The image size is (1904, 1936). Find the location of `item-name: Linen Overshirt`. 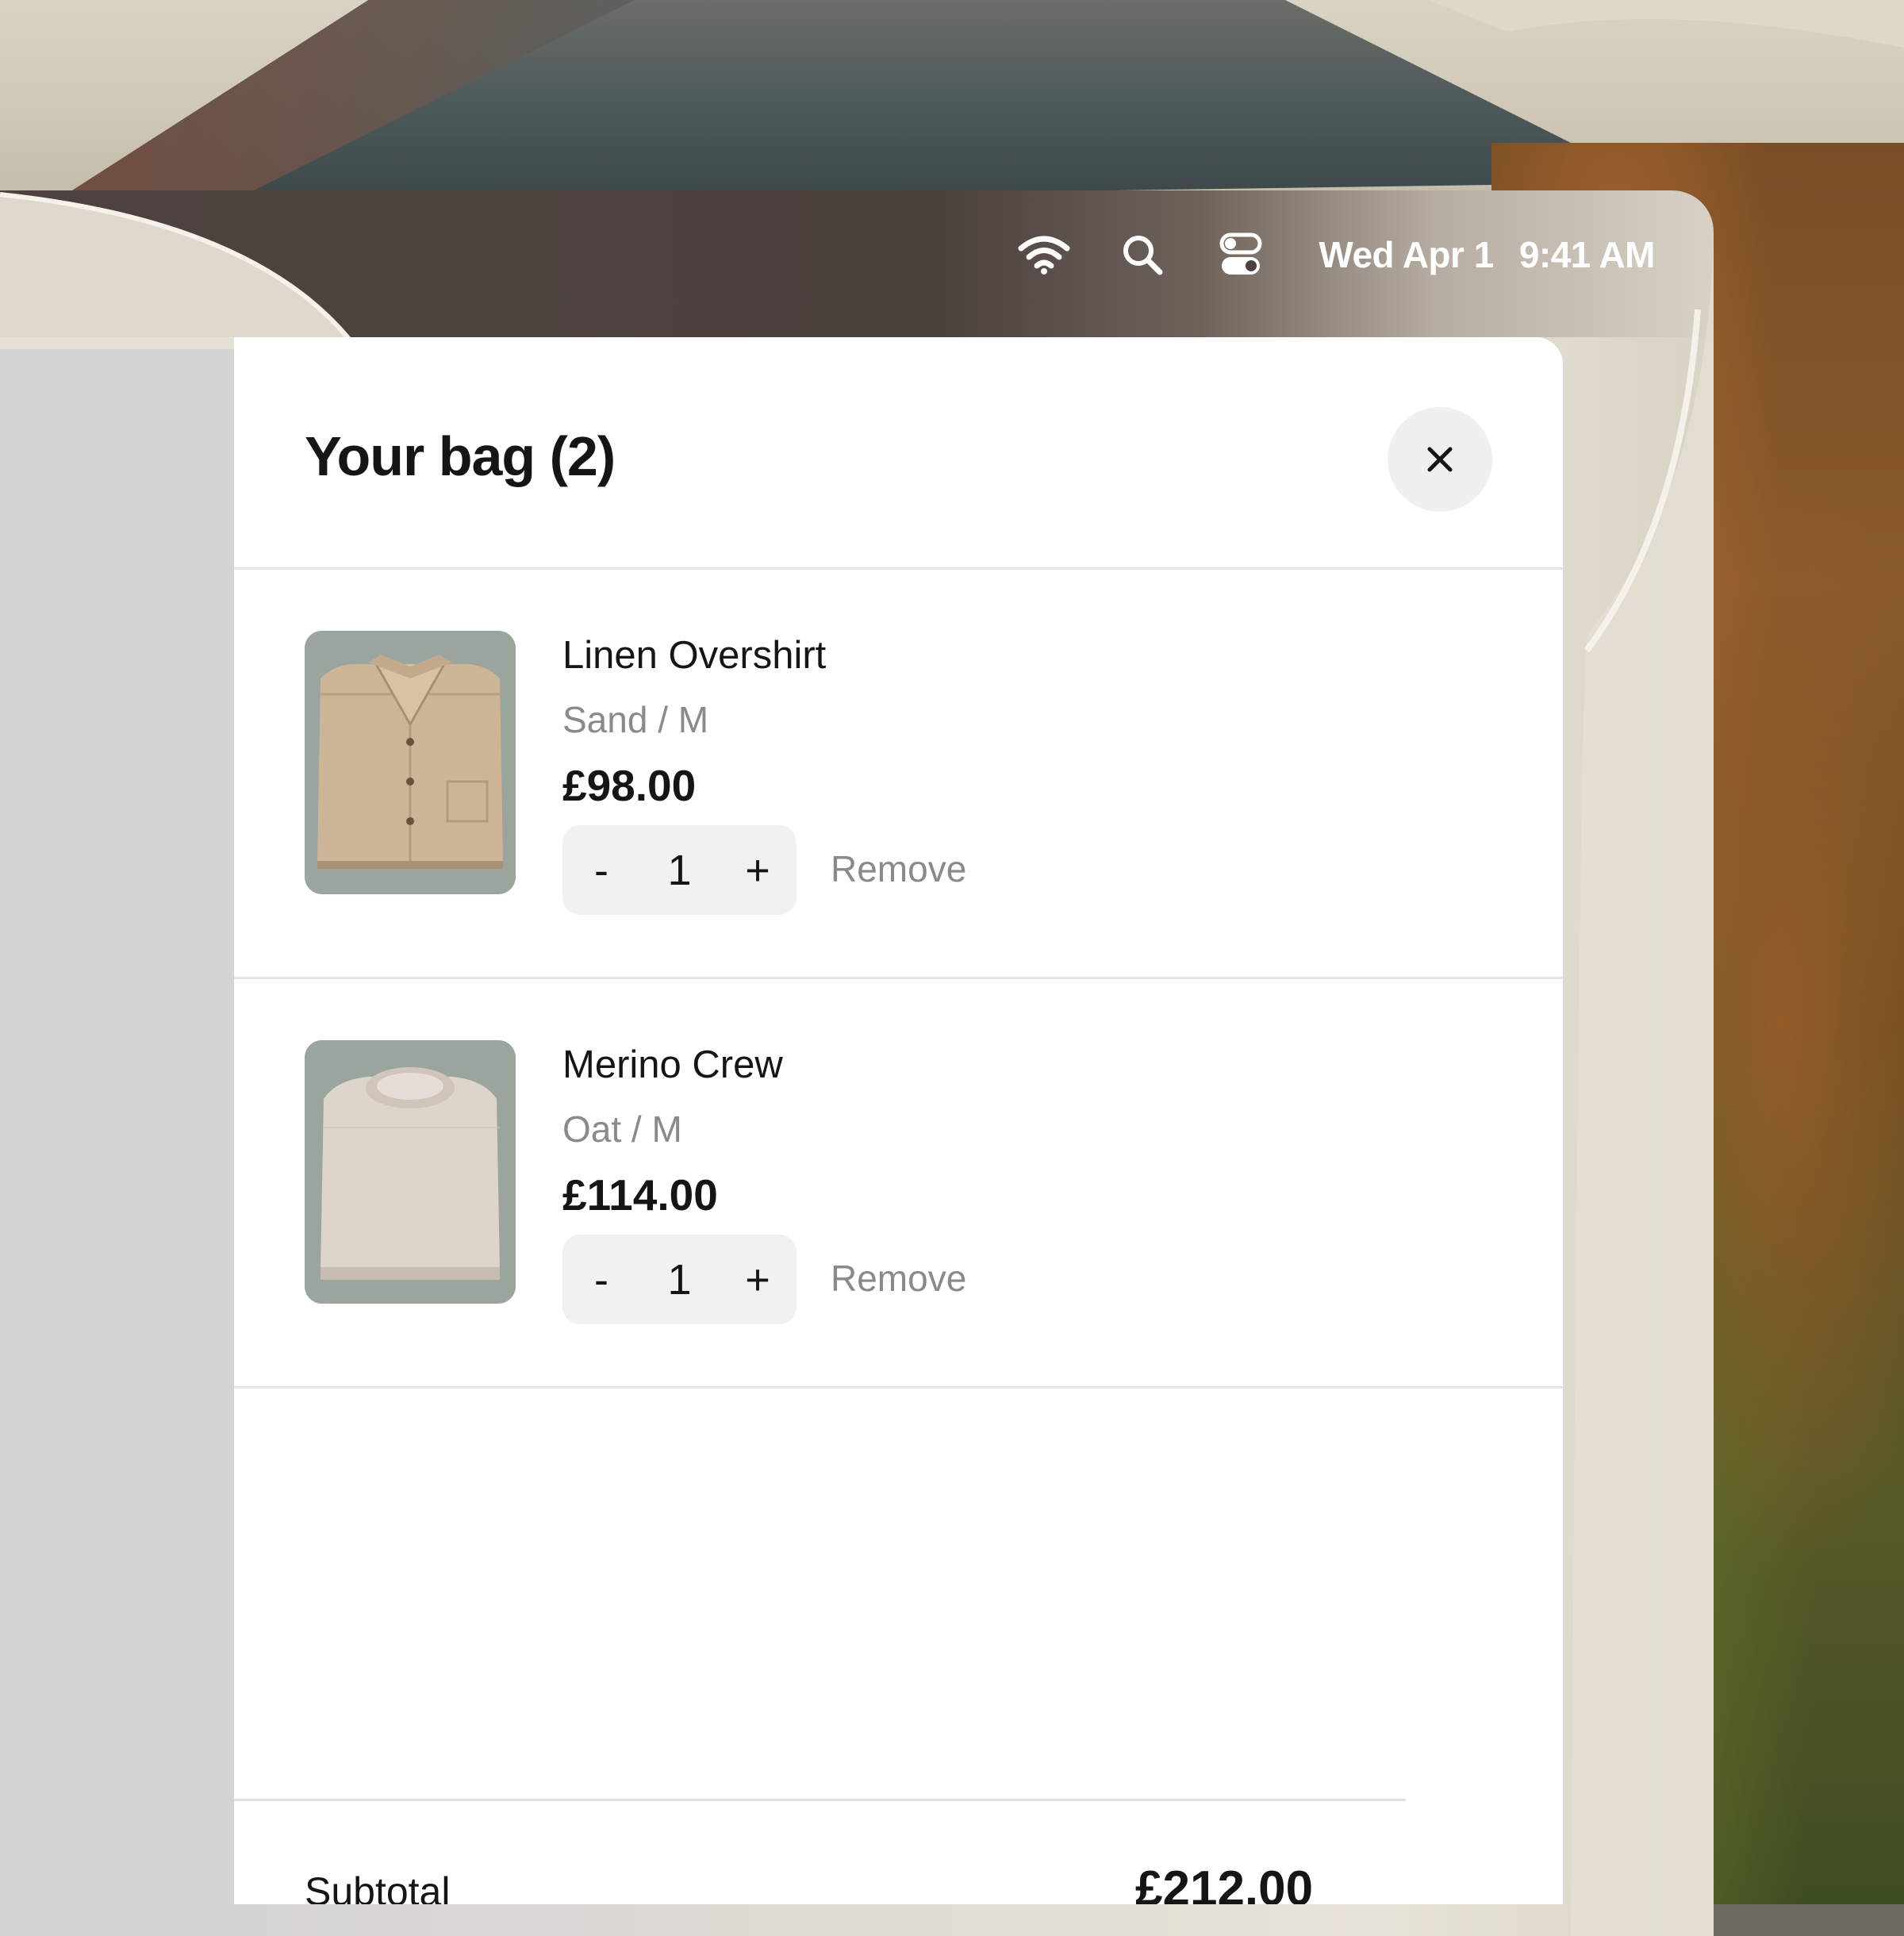

item-name: Linen Overshirt is located at coordinates (694, 655).